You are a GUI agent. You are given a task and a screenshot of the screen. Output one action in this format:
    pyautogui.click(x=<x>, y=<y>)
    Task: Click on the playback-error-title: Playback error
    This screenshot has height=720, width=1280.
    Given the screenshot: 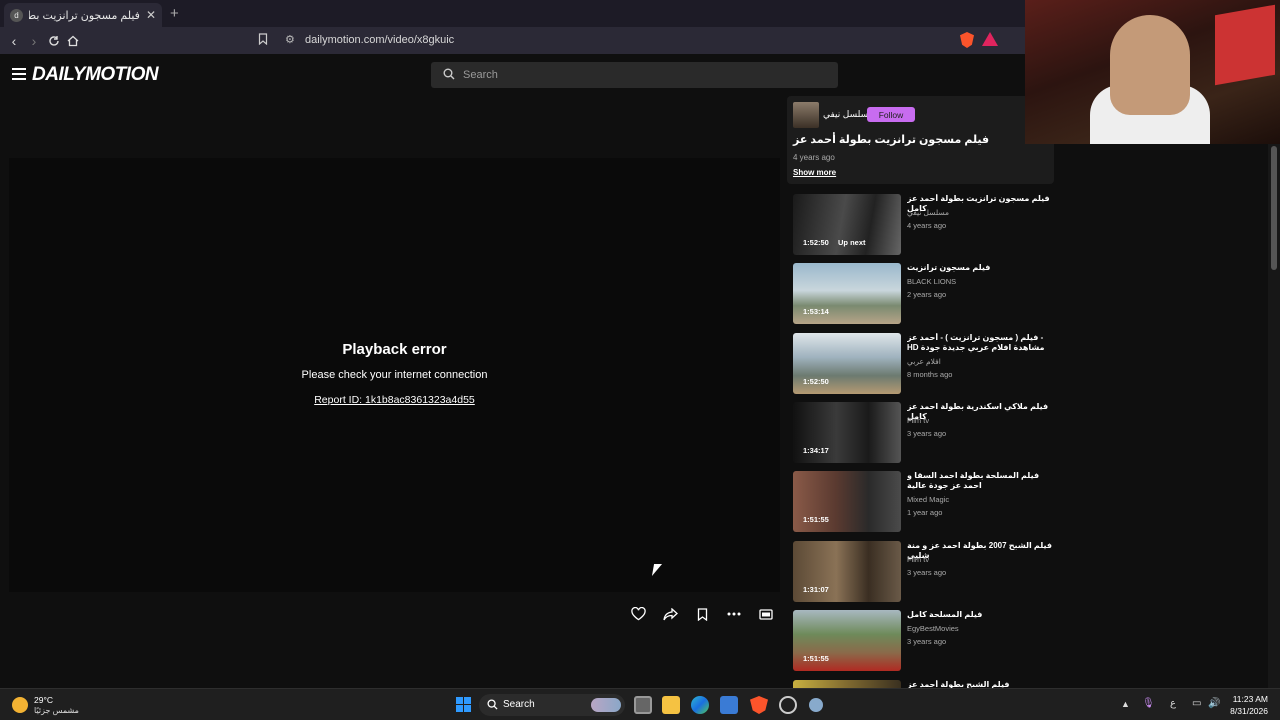 What is the action you would take?
    pyautogui.click(x=394, y=349)
    